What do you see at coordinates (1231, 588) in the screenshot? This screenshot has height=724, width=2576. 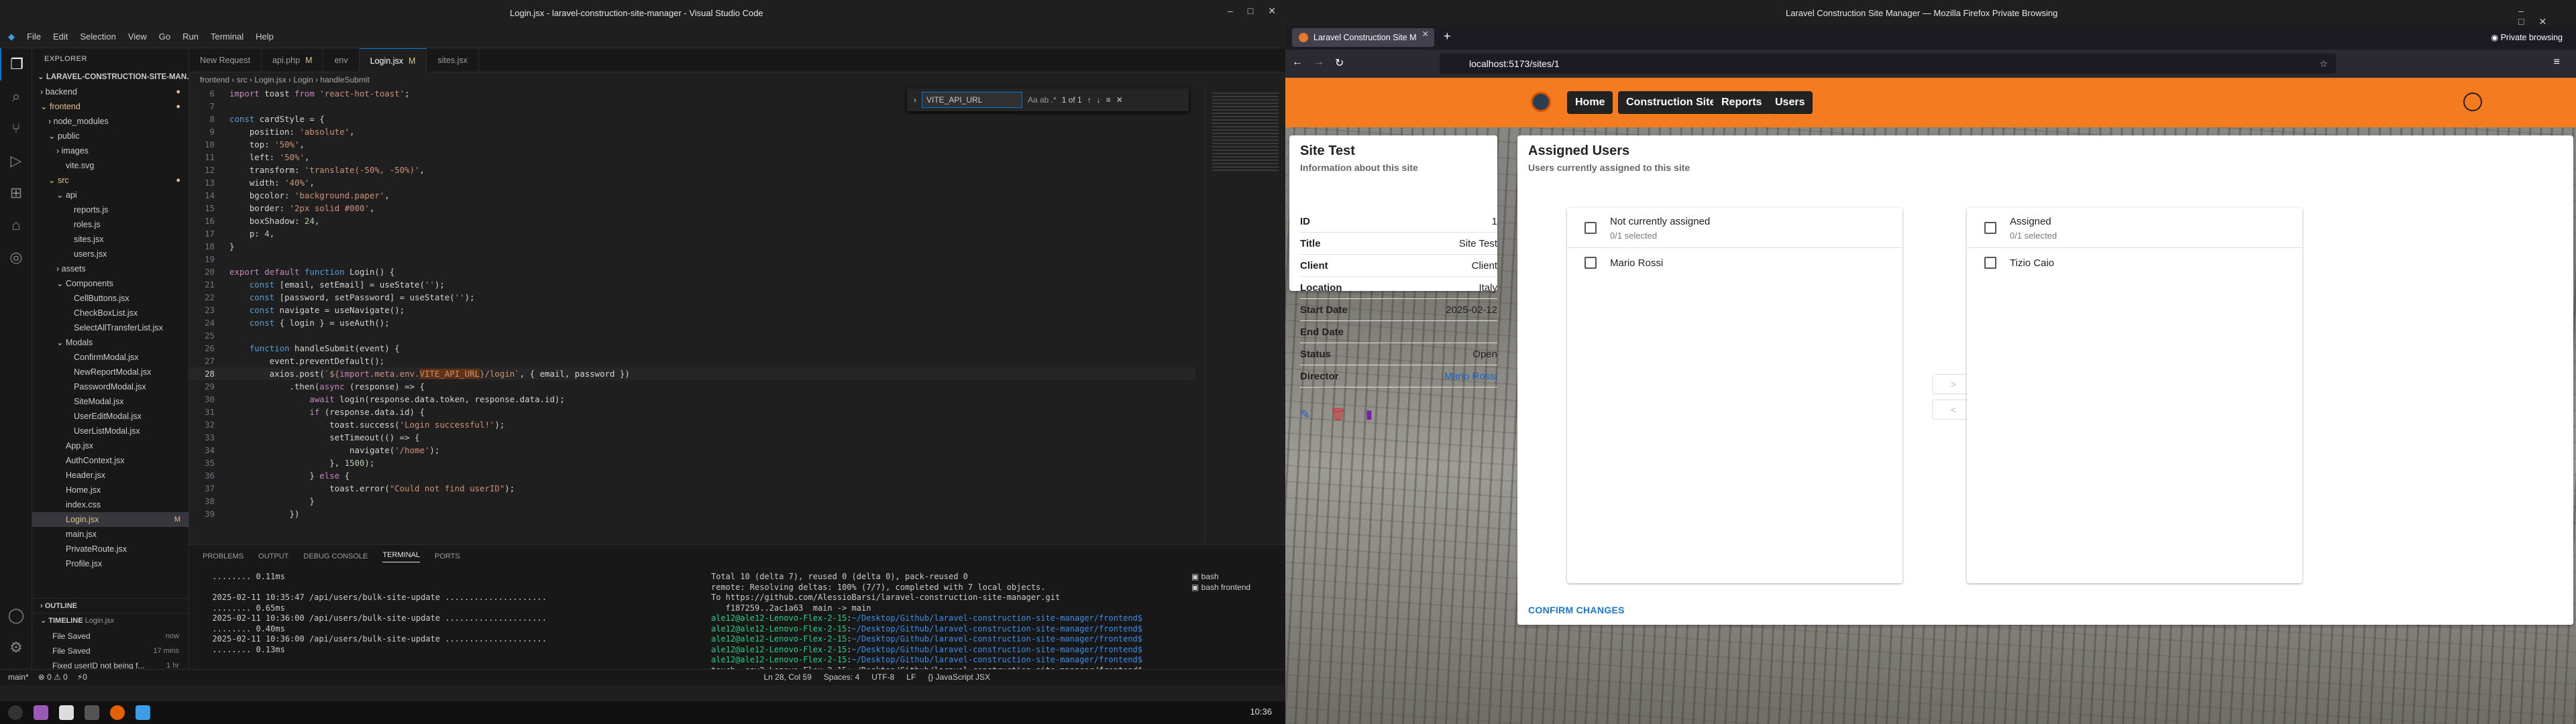 I see `terminal-instance: ▣ bash frontend` at bounding box center [1231, 588].